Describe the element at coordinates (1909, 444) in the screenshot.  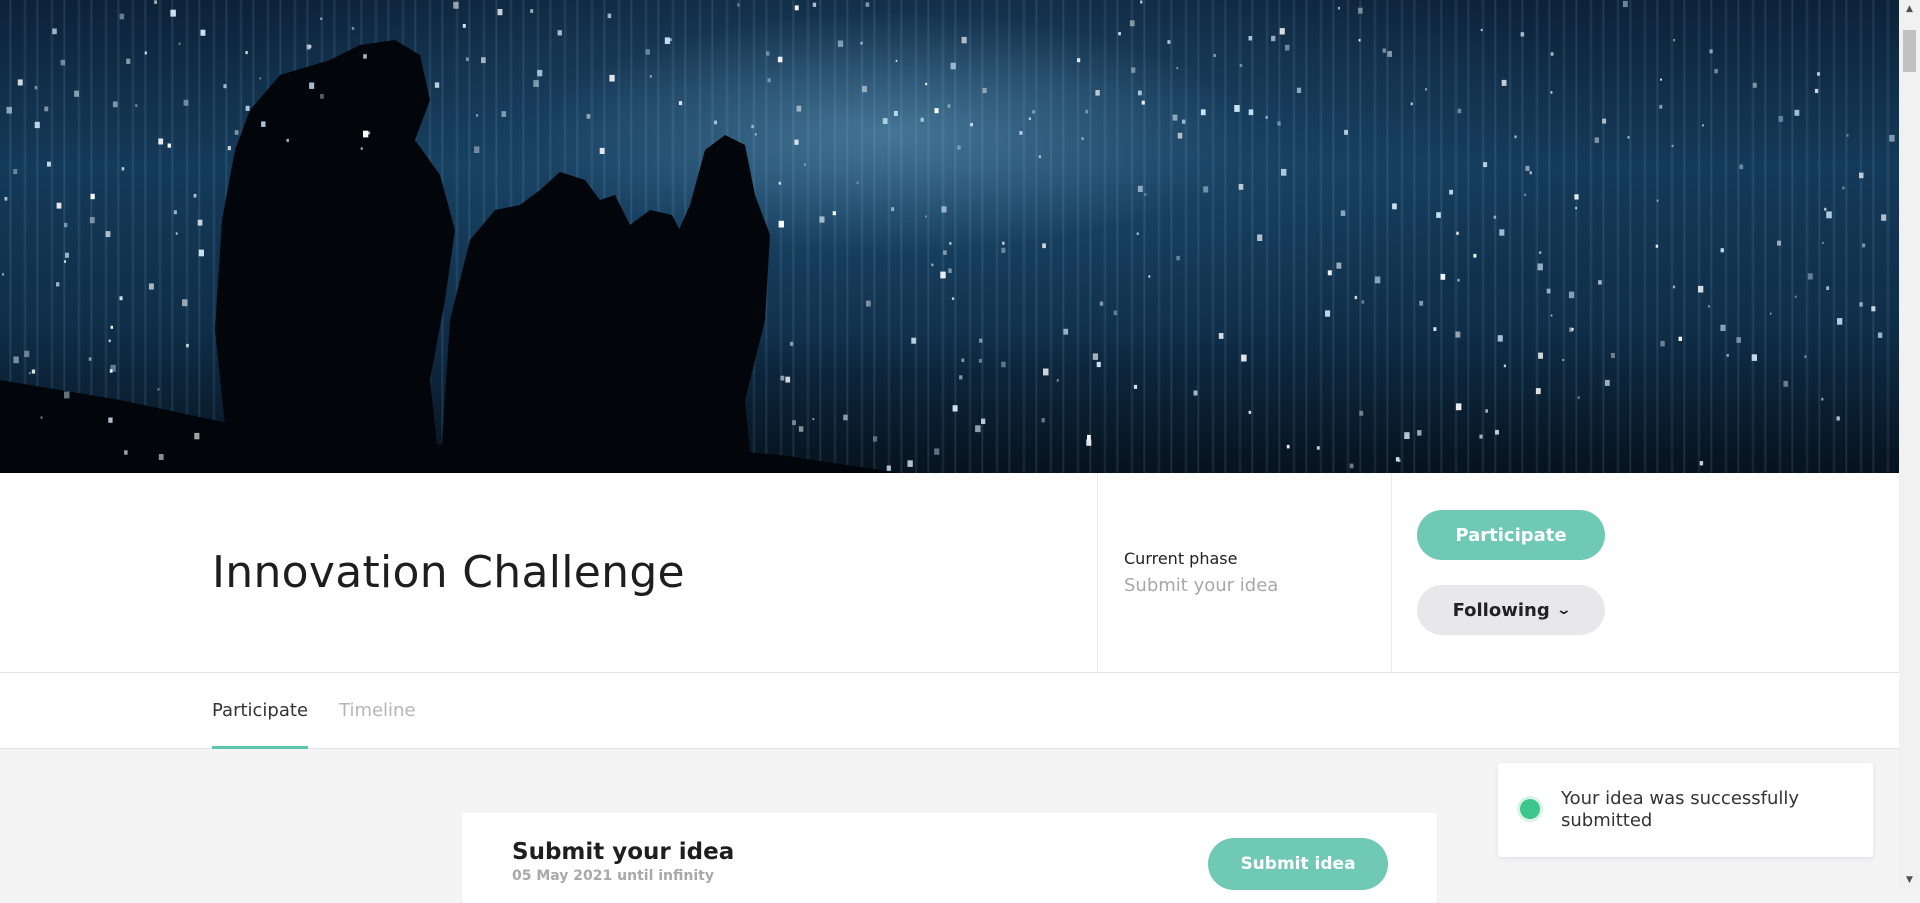
I see `vertical-scrollbar: ▲ ▼` at that location.